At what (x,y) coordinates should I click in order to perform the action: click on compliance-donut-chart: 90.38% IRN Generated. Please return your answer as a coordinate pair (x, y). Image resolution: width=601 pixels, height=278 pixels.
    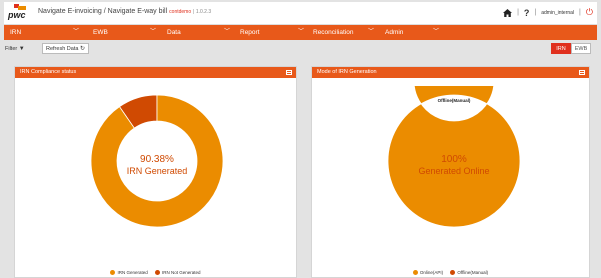
    Looking at the image, I should click on (157, 161).